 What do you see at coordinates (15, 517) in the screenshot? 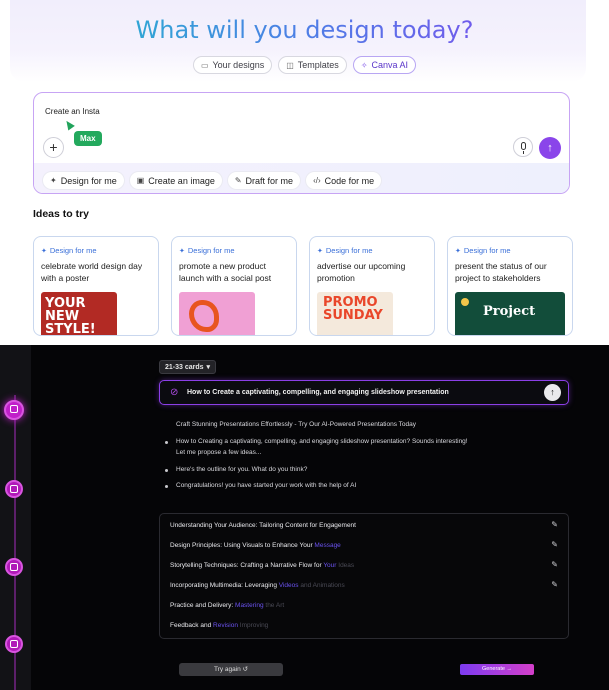
I see `step-rail` at bounding box center [15, 517].